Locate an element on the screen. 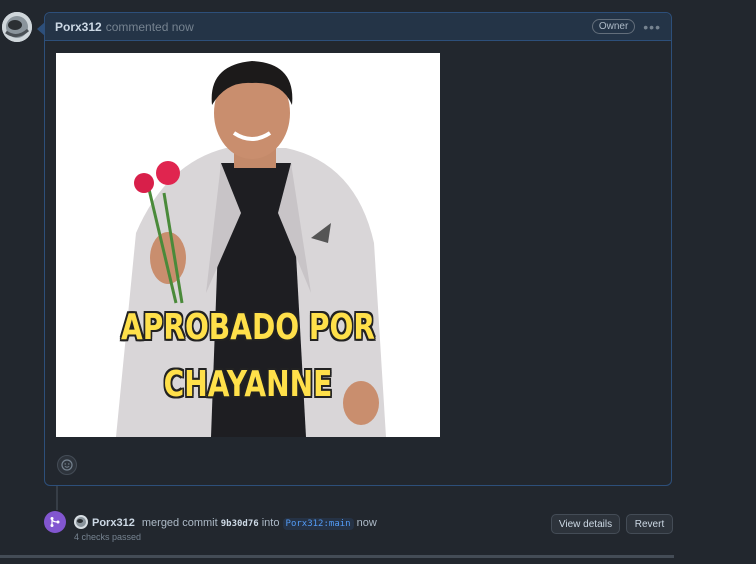  checks-status: 4 checks passed is located at coordinates (107, 537).